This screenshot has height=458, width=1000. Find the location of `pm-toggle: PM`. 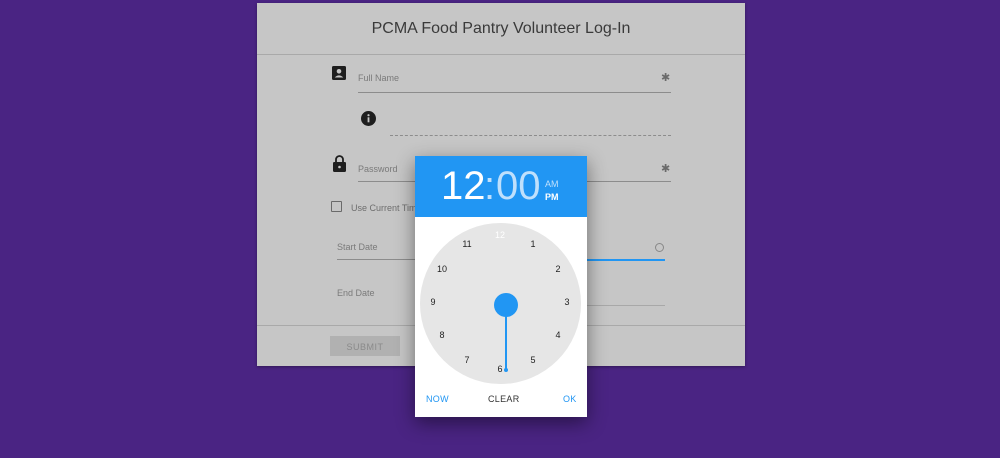

pm-toggle: PM is located at coordinates (552, 197).